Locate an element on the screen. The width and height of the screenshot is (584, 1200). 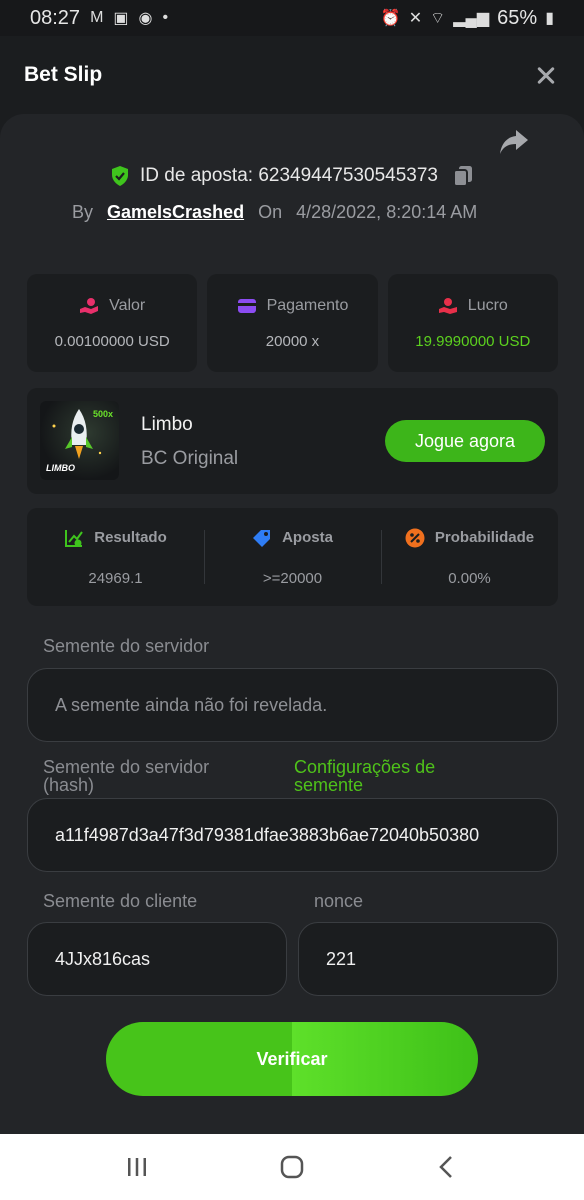
android-nav-bar is located at coordinates (292, 1167).